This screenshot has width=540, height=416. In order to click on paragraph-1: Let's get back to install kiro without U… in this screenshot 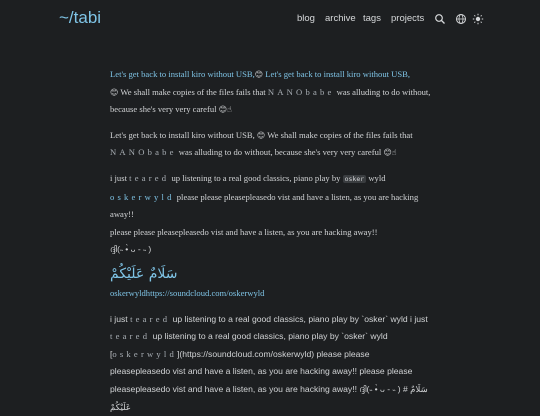, I will do `click(271, 92)`.